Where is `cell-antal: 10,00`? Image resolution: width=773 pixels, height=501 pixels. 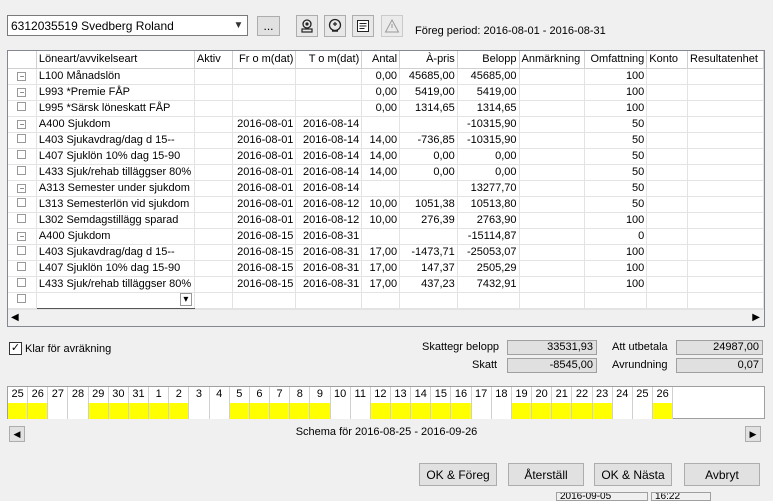 cell-antal: 10,00 is located at coordinates (381, 204).